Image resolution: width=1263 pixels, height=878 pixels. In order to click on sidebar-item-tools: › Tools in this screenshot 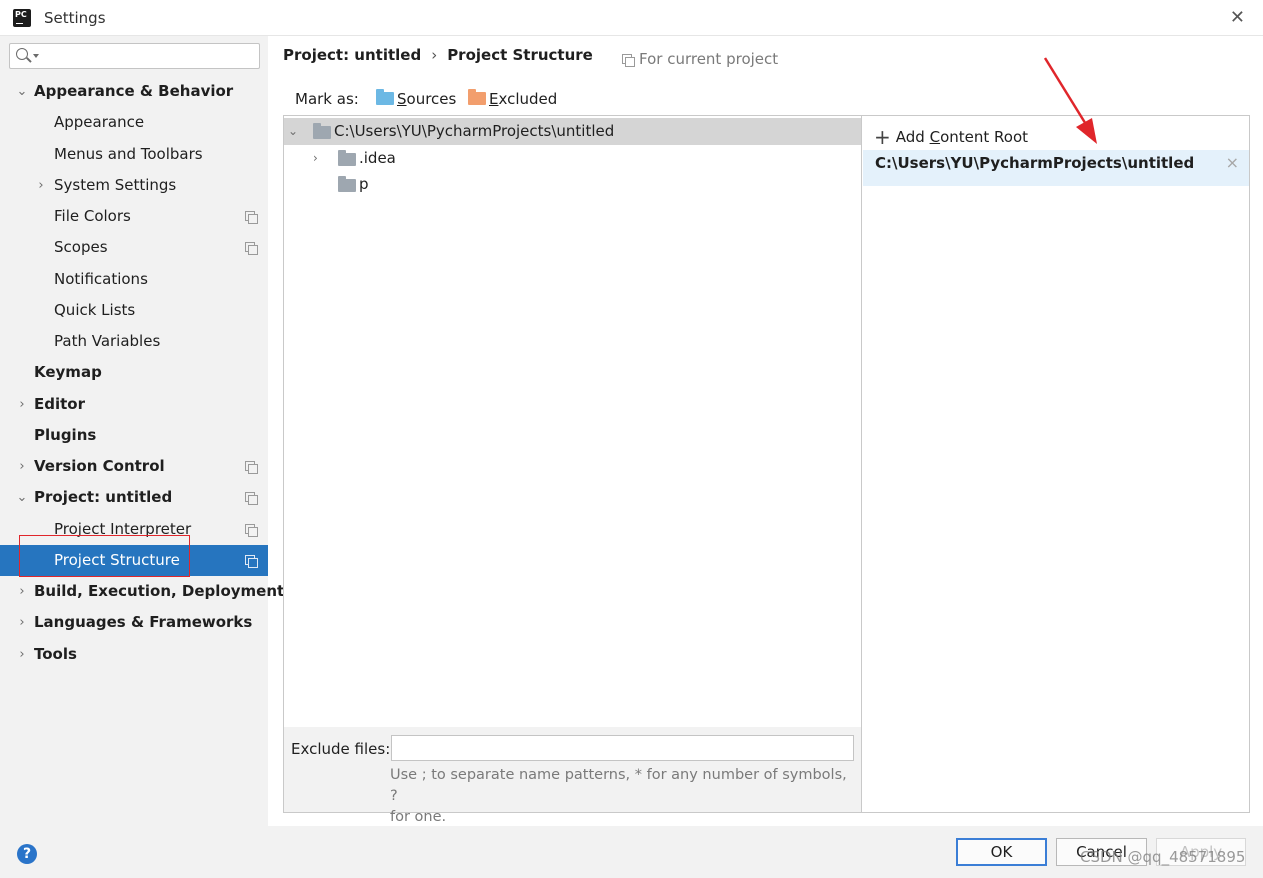, I will do `click(134, 654)`.